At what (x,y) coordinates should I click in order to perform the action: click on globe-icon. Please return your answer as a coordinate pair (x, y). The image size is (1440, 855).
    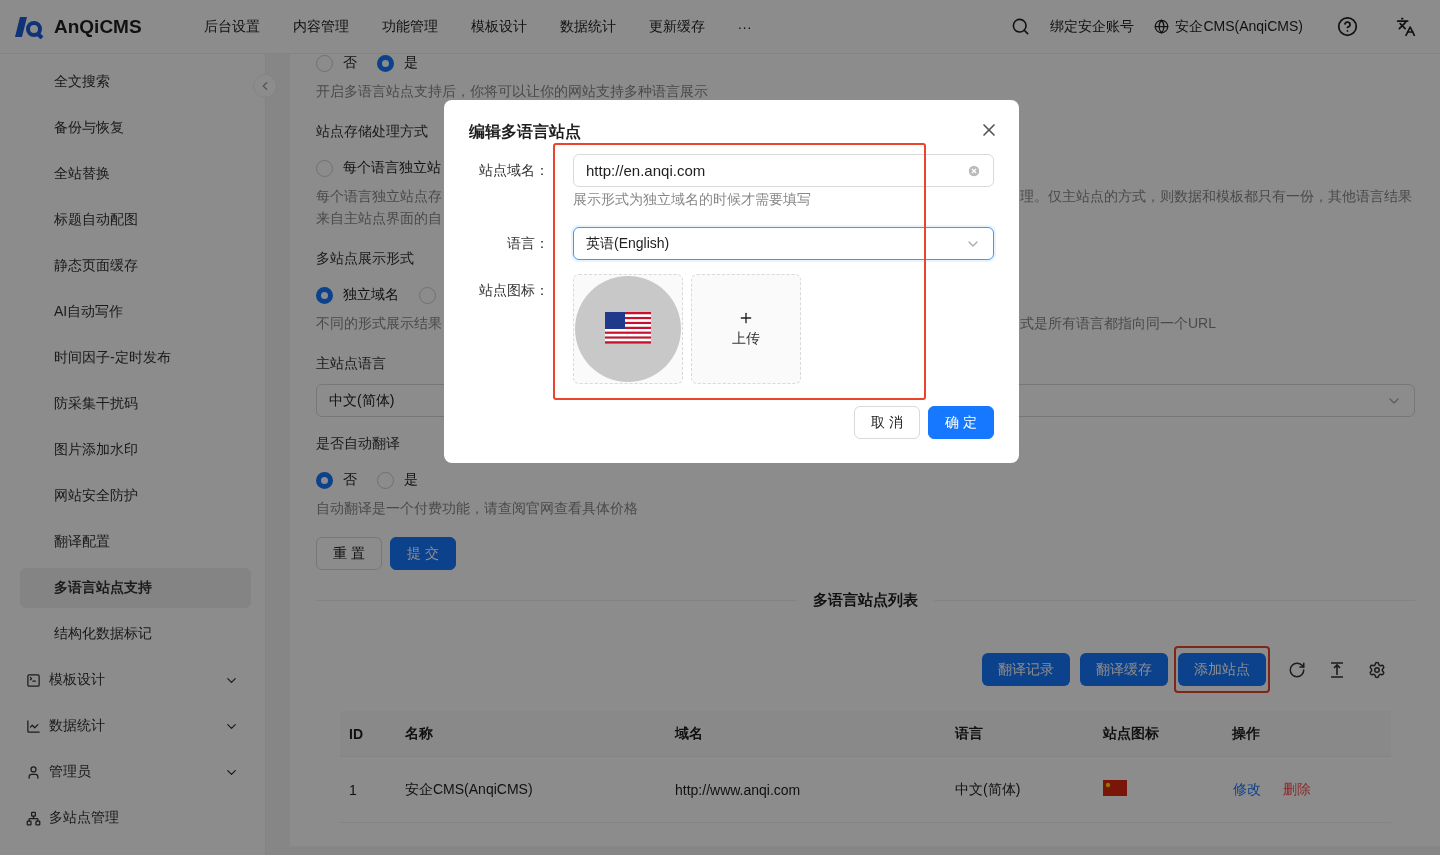
    Looking at the image, I should click on (1162, 26).